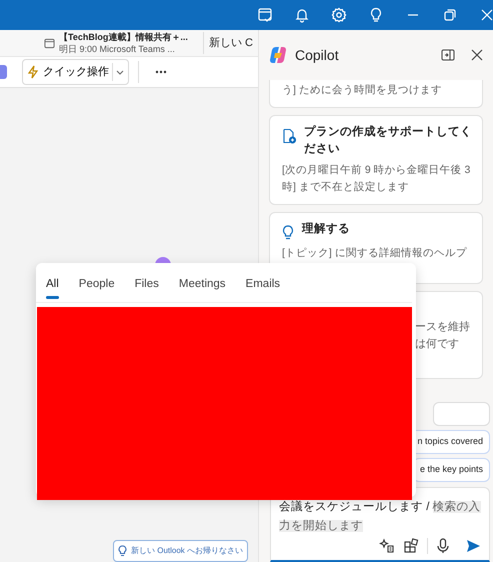 The height and width of the screenshot is (562, 493). What do you see at coordinates (161, 72) in the screenshot?
I see `more-icon` at bounding box center [161, 72].